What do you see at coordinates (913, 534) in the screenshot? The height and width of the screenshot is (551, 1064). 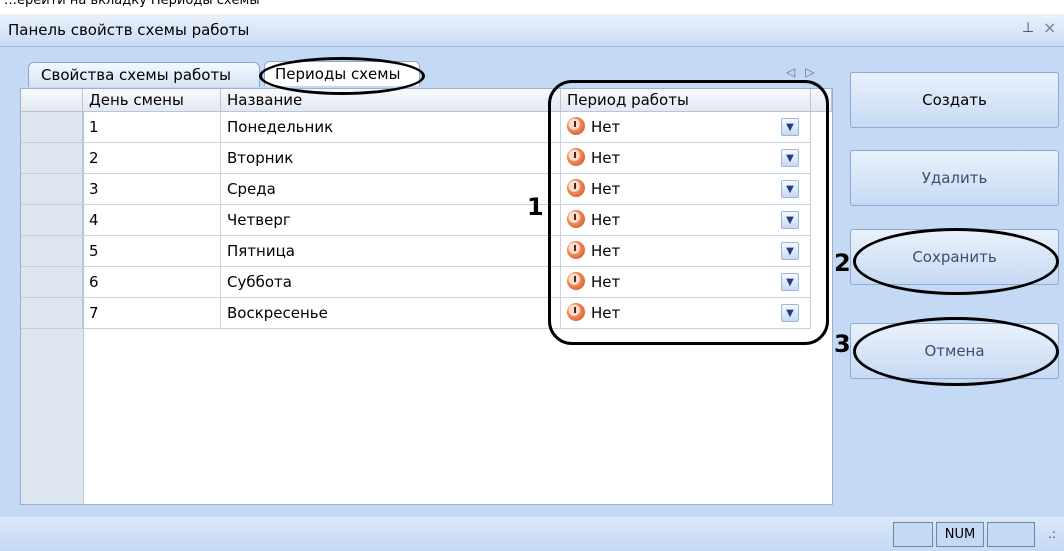 I see `status-panel-caps` at bounding box center [913, 534].